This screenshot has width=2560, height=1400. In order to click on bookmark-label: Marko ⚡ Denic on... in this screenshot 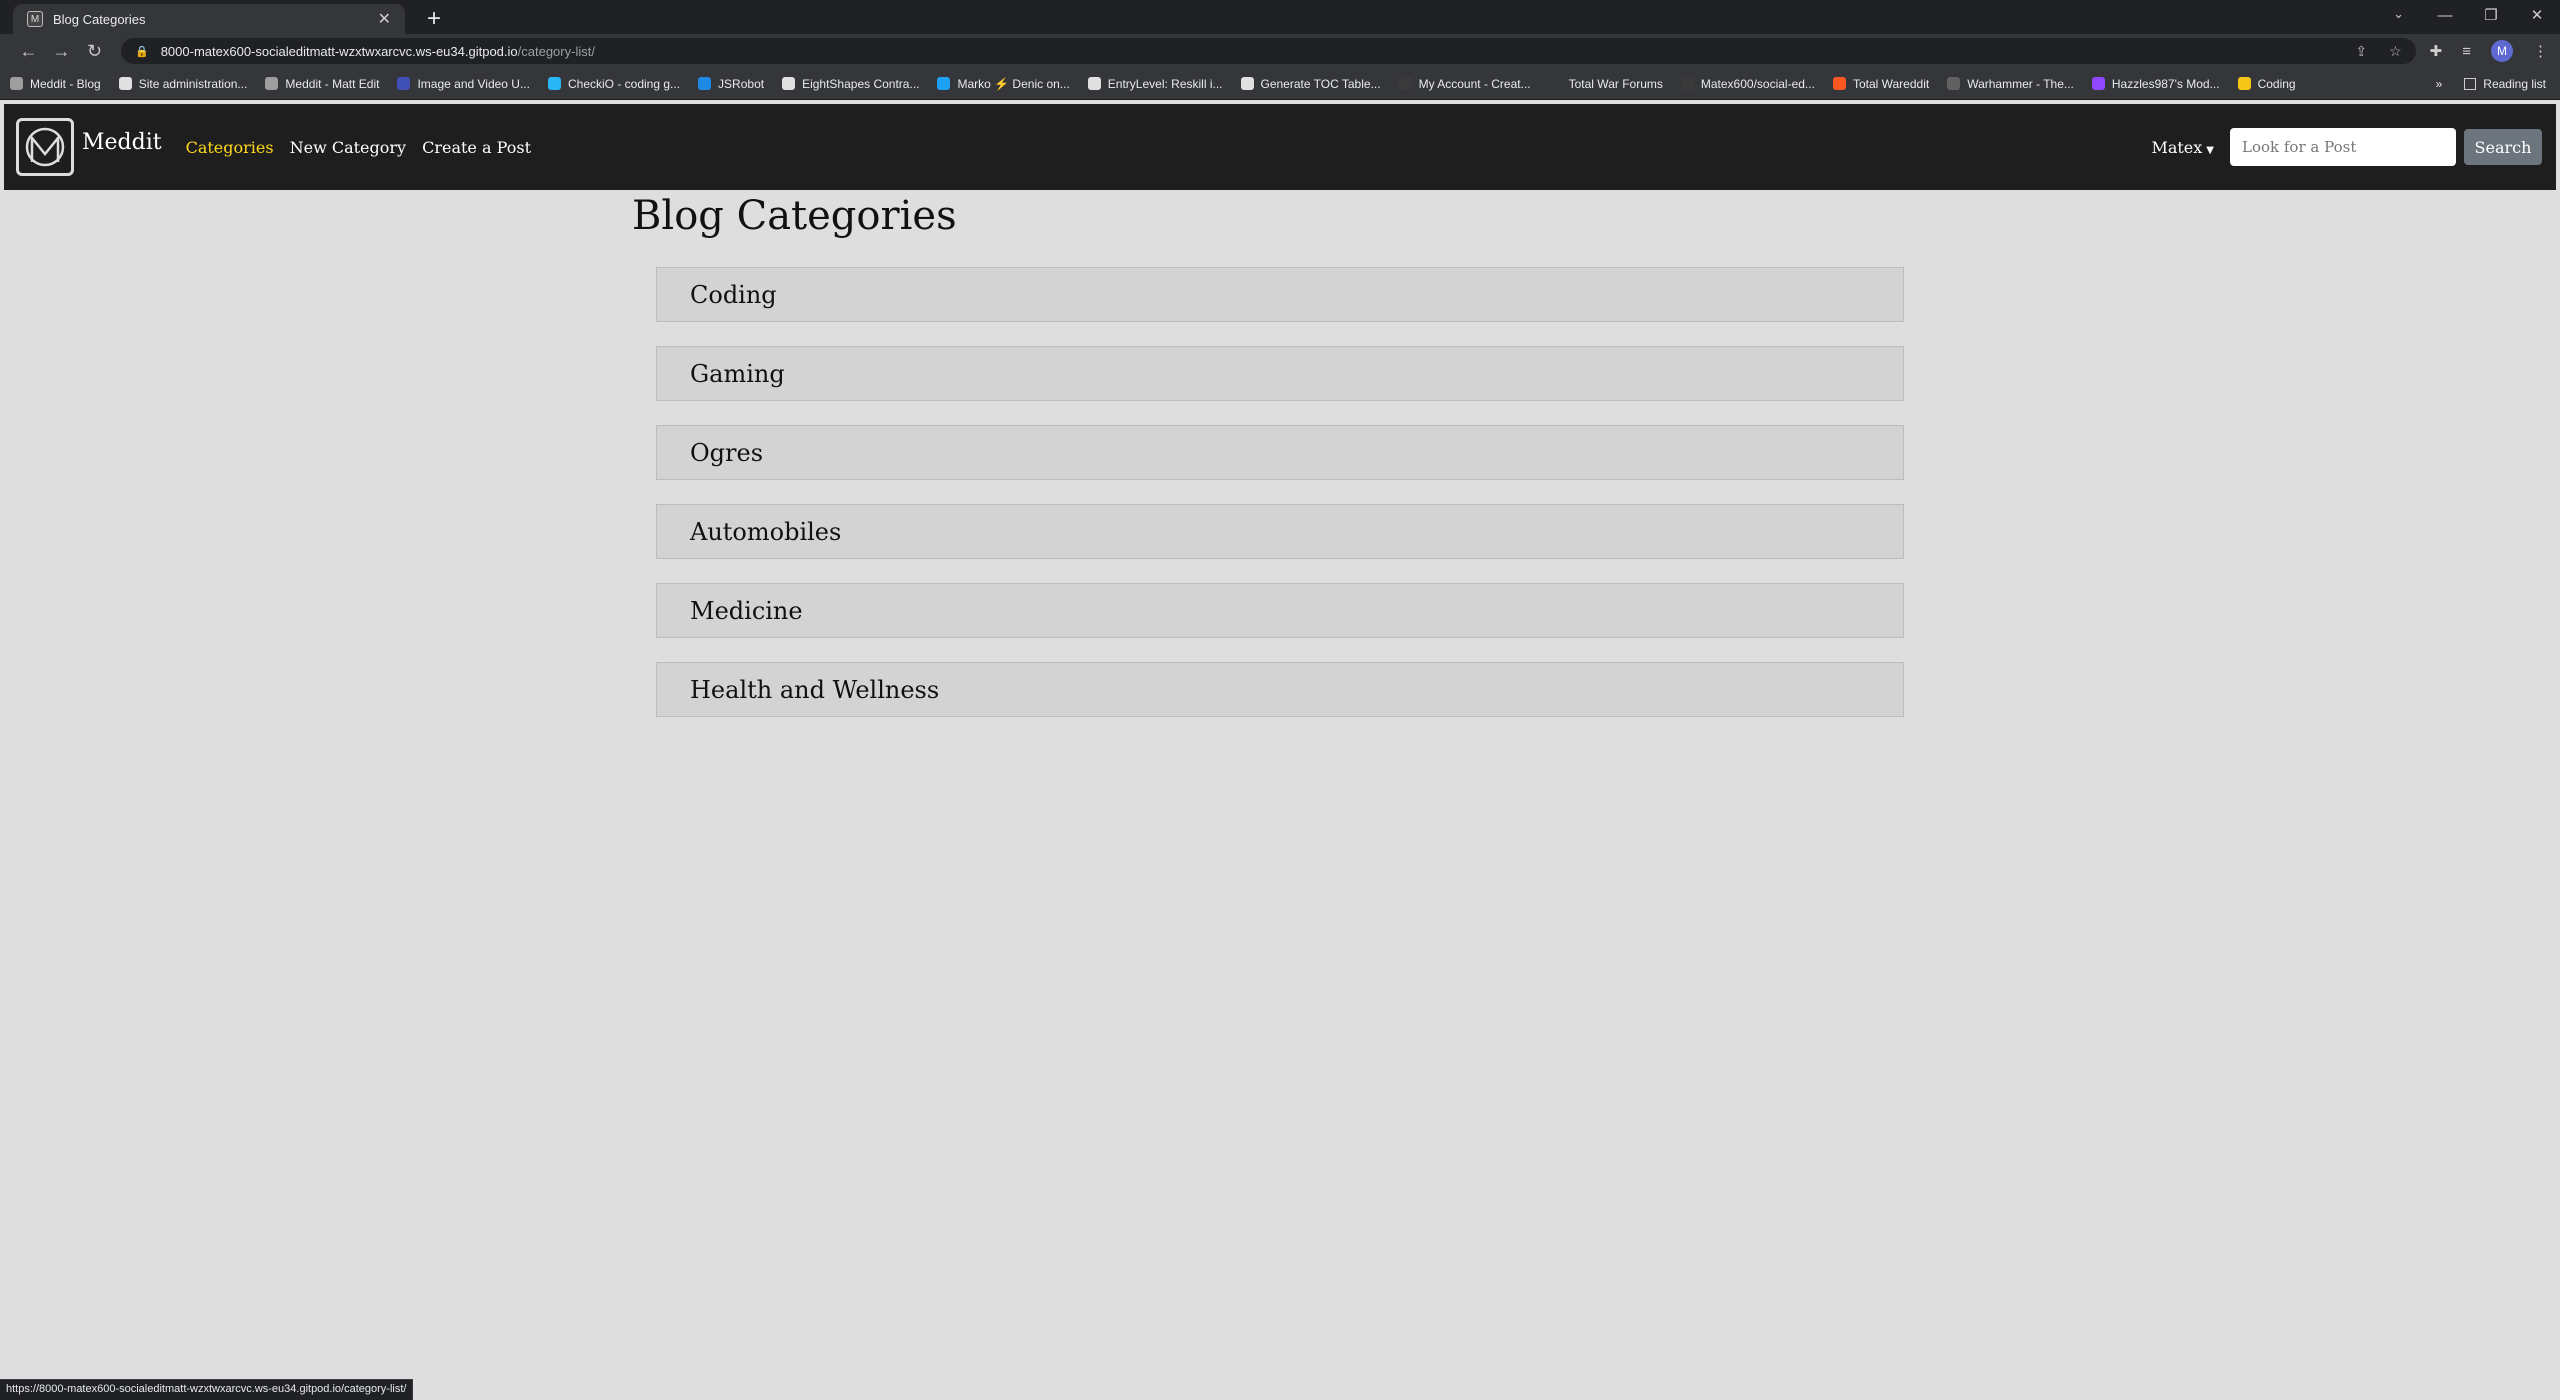, I will do `click(1013, 83)`.